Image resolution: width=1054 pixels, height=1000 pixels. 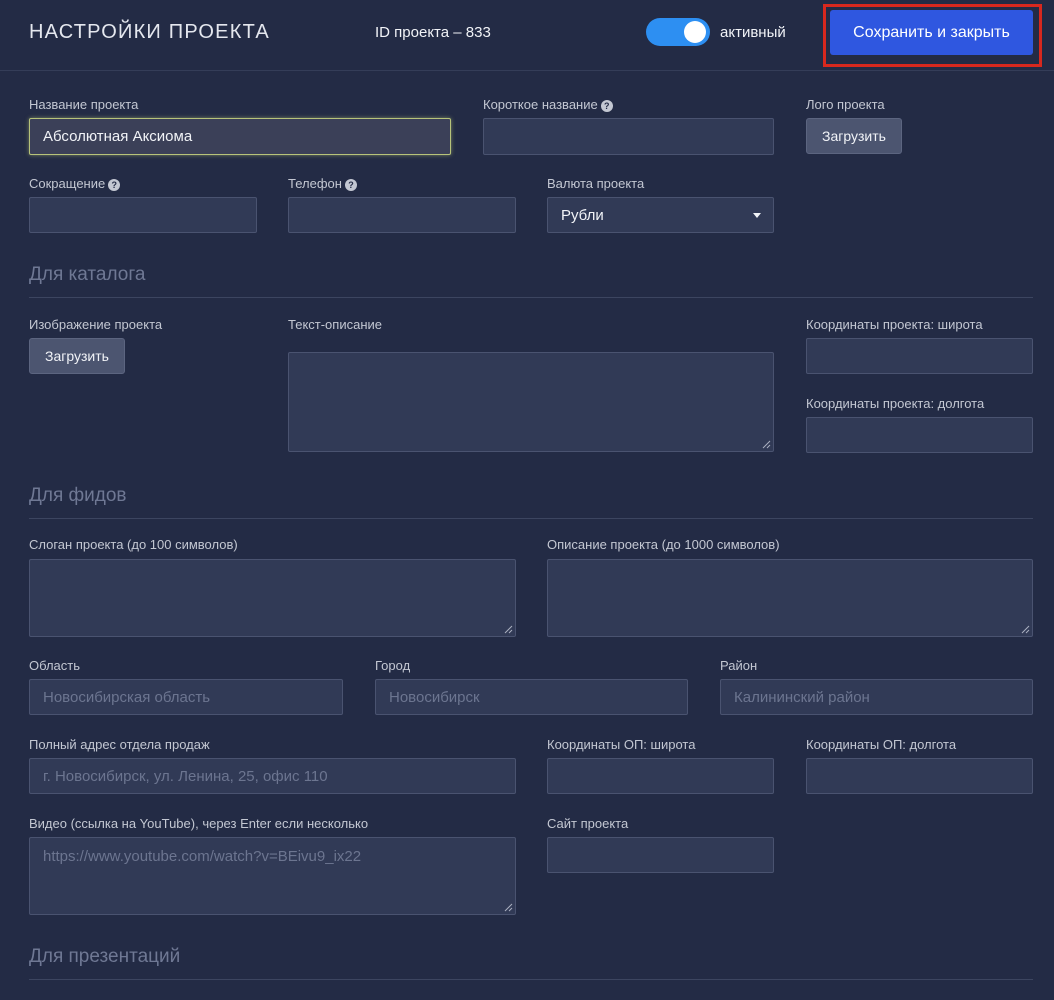 What do you see at coordinates (876, 697) in the screenshot?
I see `district-input: Калининский район` at bounding box center [876, 697].